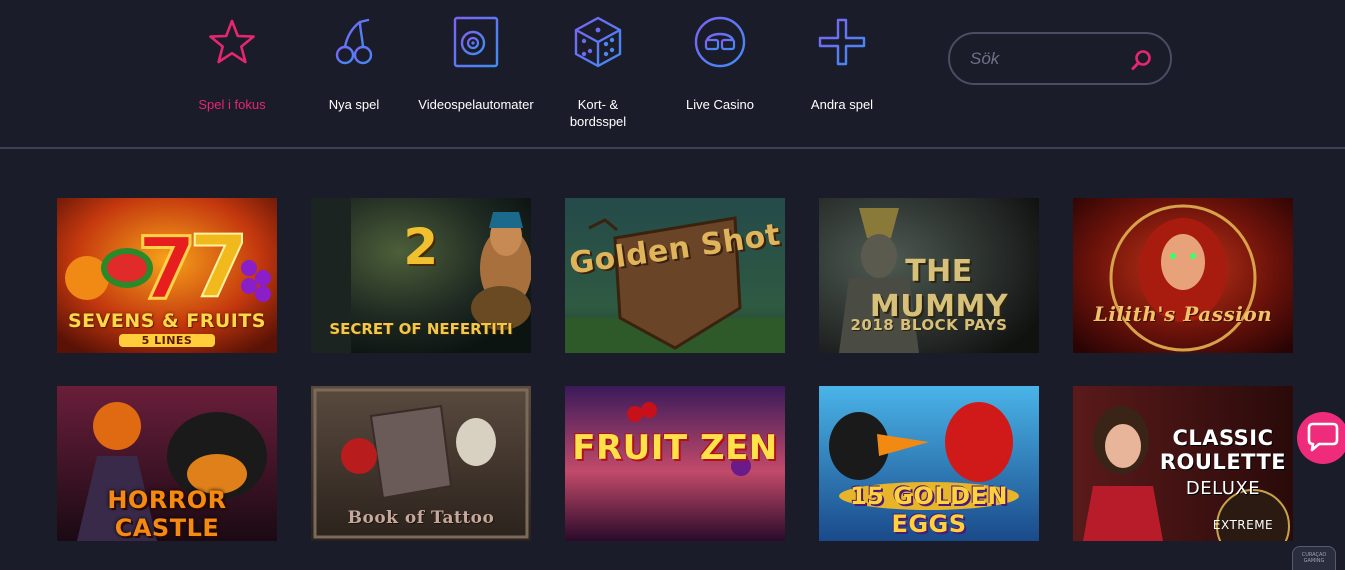  What do you see at coordinates (1223, 450) in the screenshot?
I see `game-title: CLASSIC ROULETTE` at bounding box center [1223, 450].